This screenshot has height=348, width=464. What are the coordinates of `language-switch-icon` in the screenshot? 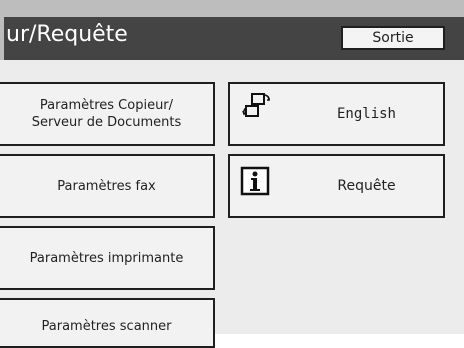 It's located at (256, 107).